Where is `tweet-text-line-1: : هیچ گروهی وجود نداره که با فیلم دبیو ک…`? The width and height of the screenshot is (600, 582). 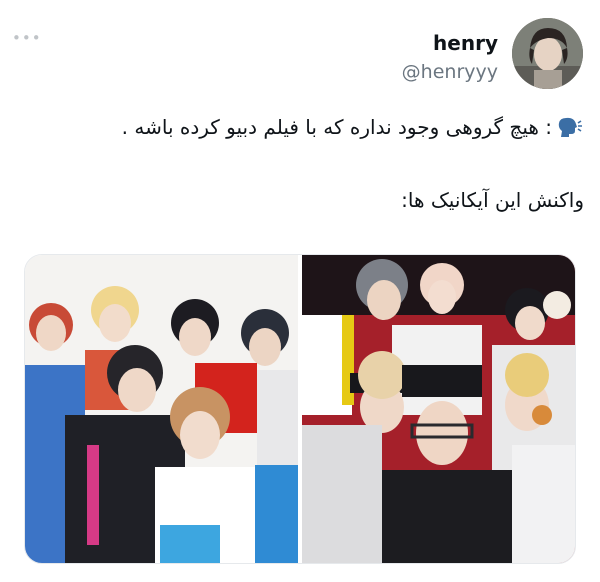 tweet-text-line-1: : هیچ گروهی وجود نداره که با فیلم دبیو ک… is located at coordinates (353, 127).